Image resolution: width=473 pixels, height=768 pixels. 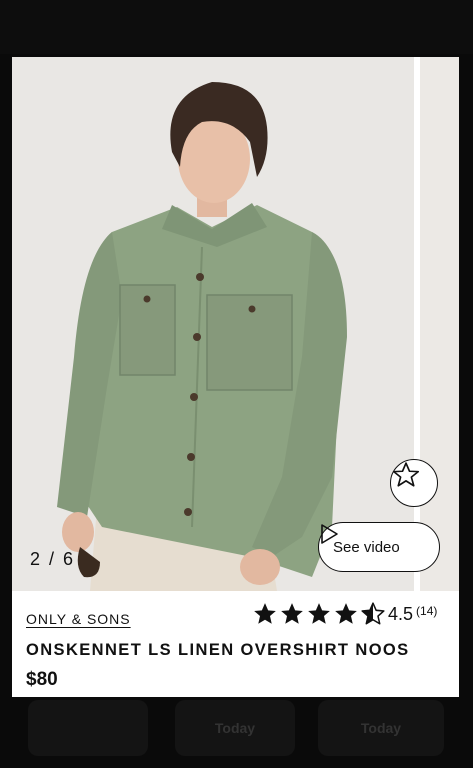 What do you see at coordinates (373, 613) in the screenshot?
I see `star-half-icon` at bounding box center [373, 613].